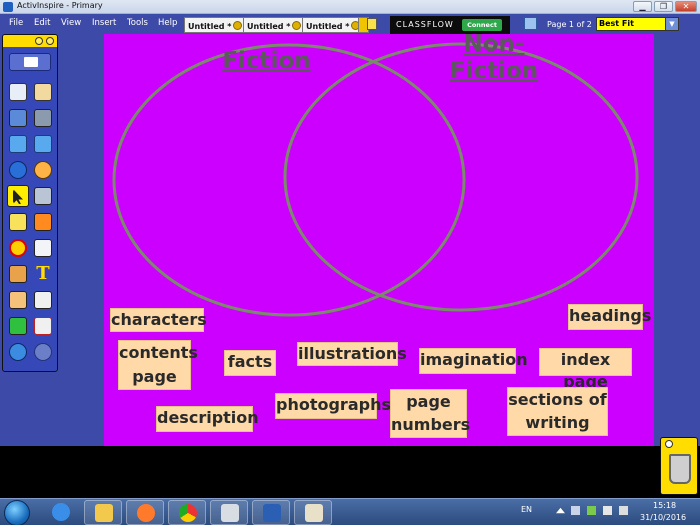  I want to click on page-browser-icon, so click(530, 23).